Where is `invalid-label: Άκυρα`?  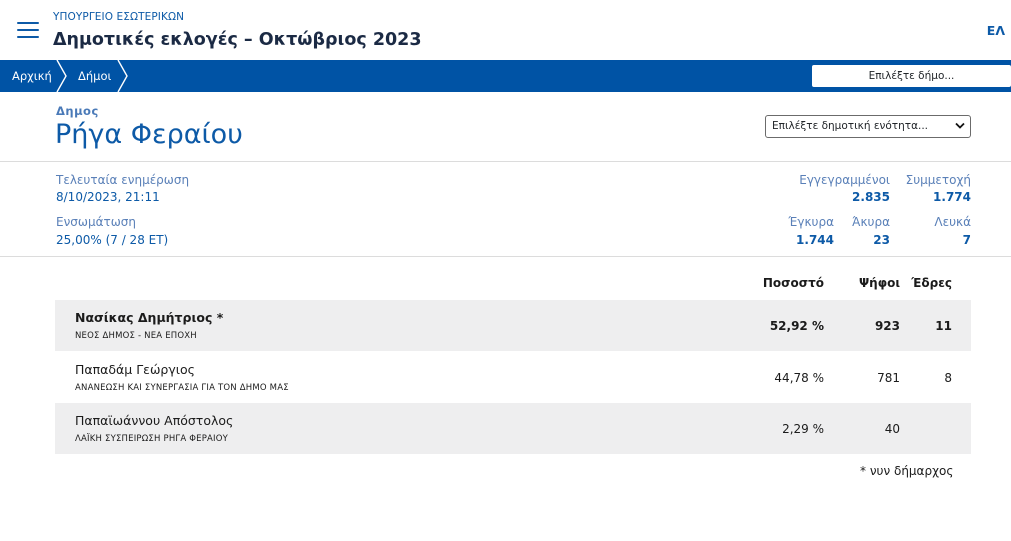 invalid-label: Άκυρα is located at coordinates (871, 222).